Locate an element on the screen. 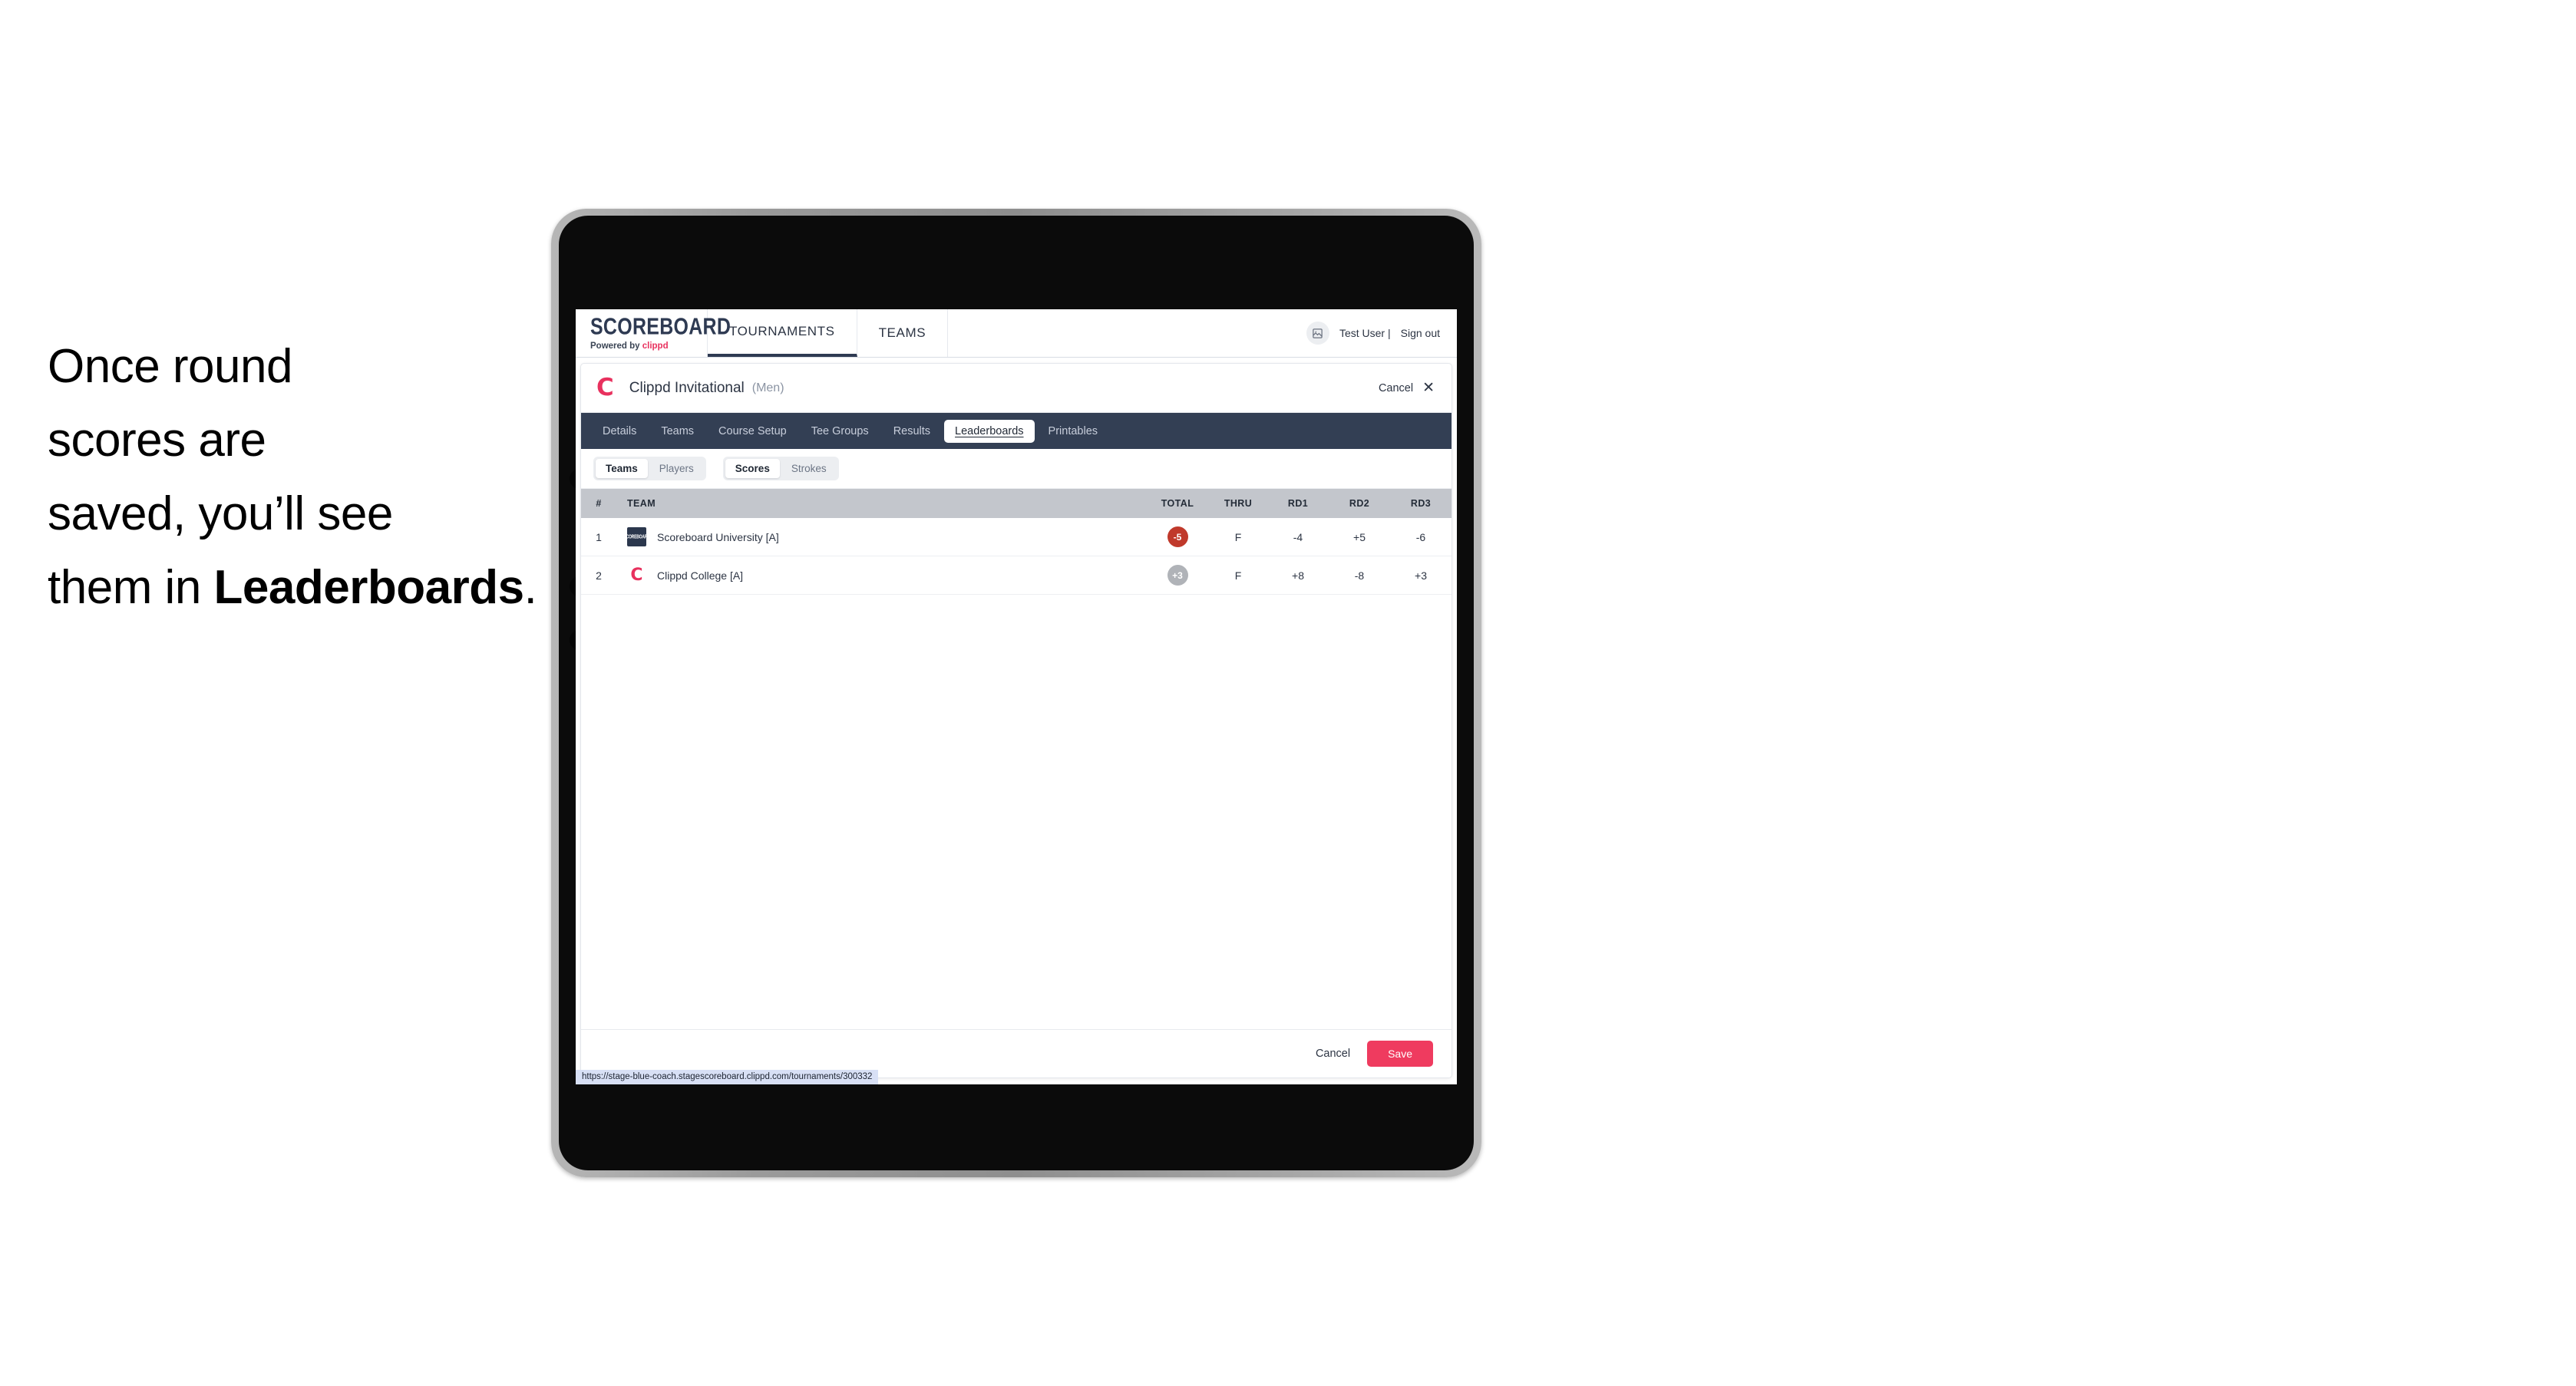 This screenshot has height=1386, width=2576. header-spacer is located at coordinates (1127, 333).